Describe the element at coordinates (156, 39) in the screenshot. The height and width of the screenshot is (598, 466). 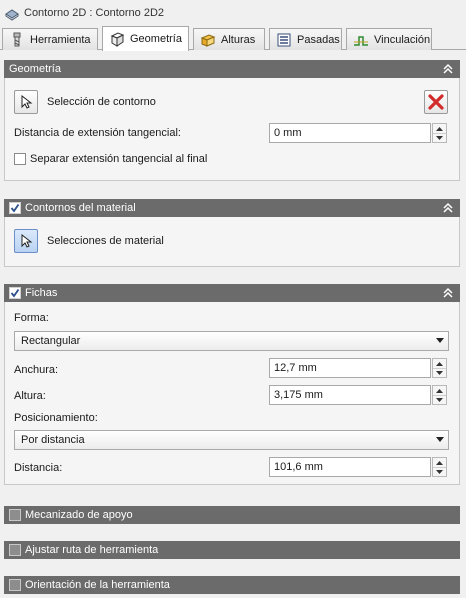
I see `tab-label: Geometría` at that location.